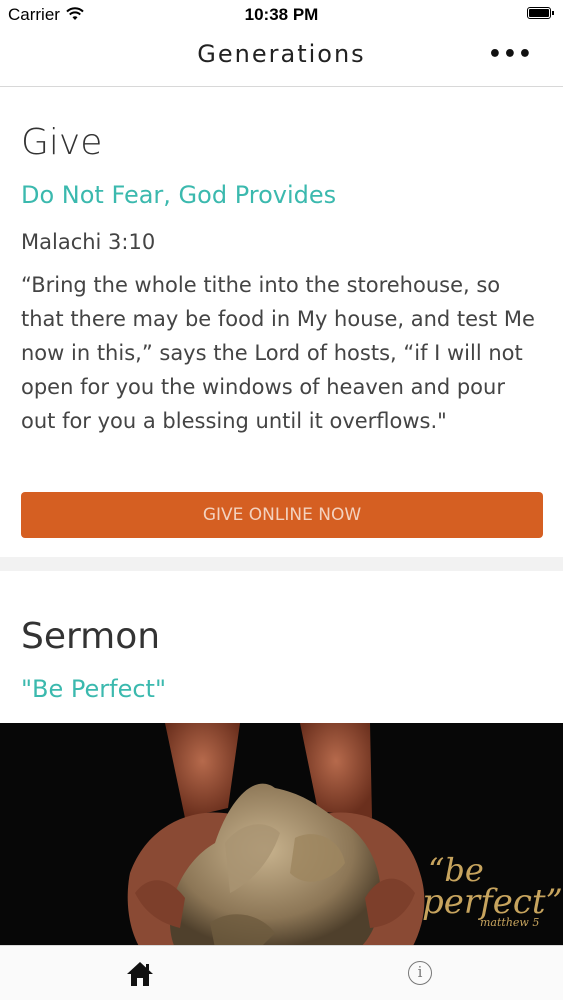 The image size is (563, 1000). Describe the element at coordinates (540, 13) in the screenshot. I see `battery-icon` at that location.